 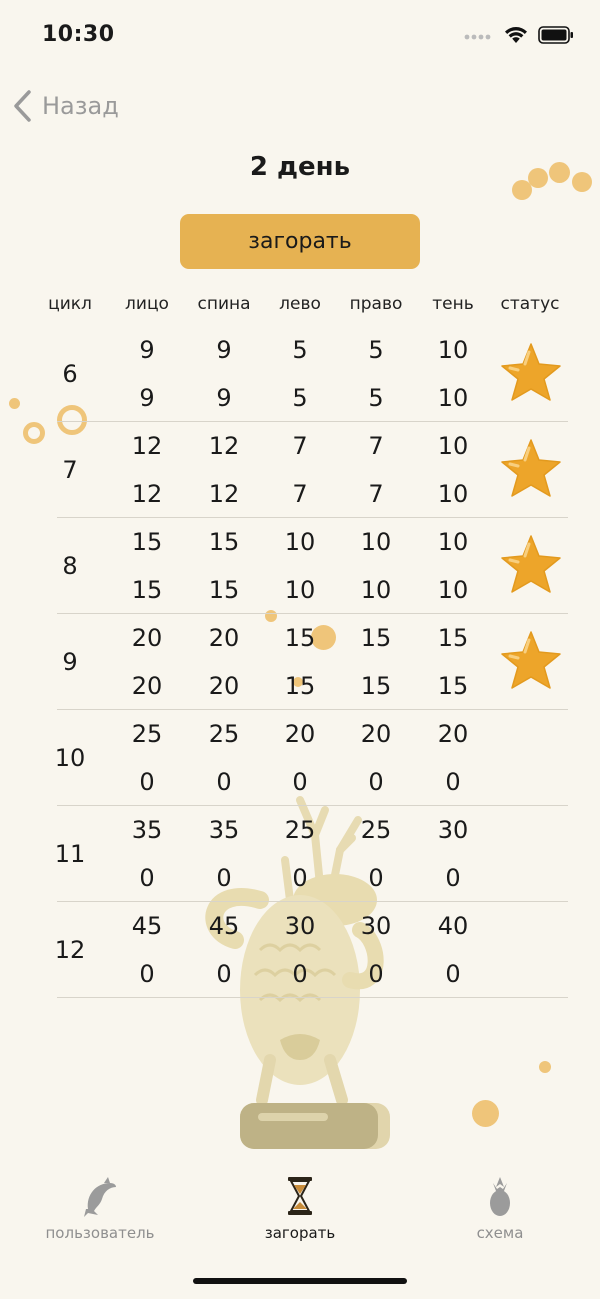 What do you see at coordinates (453, 304) in the screenshot?
I see `header-shade: тень` at bounding box center [453, 304].